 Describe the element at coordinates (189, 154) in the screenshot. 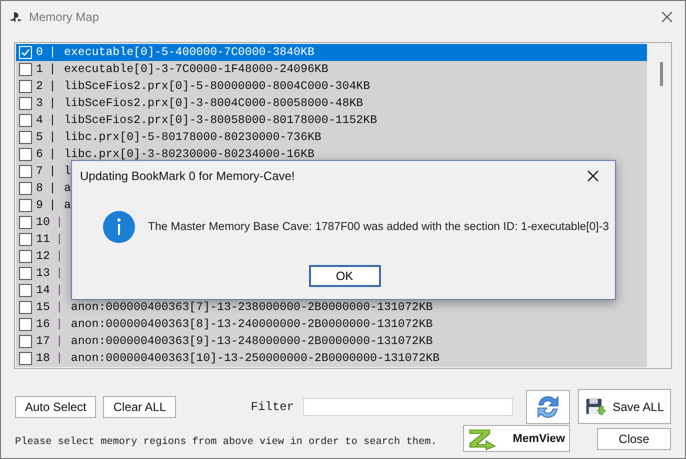

I see `region-text: libc.prx[0]-3-80230000-80234000-16KB` at that location.